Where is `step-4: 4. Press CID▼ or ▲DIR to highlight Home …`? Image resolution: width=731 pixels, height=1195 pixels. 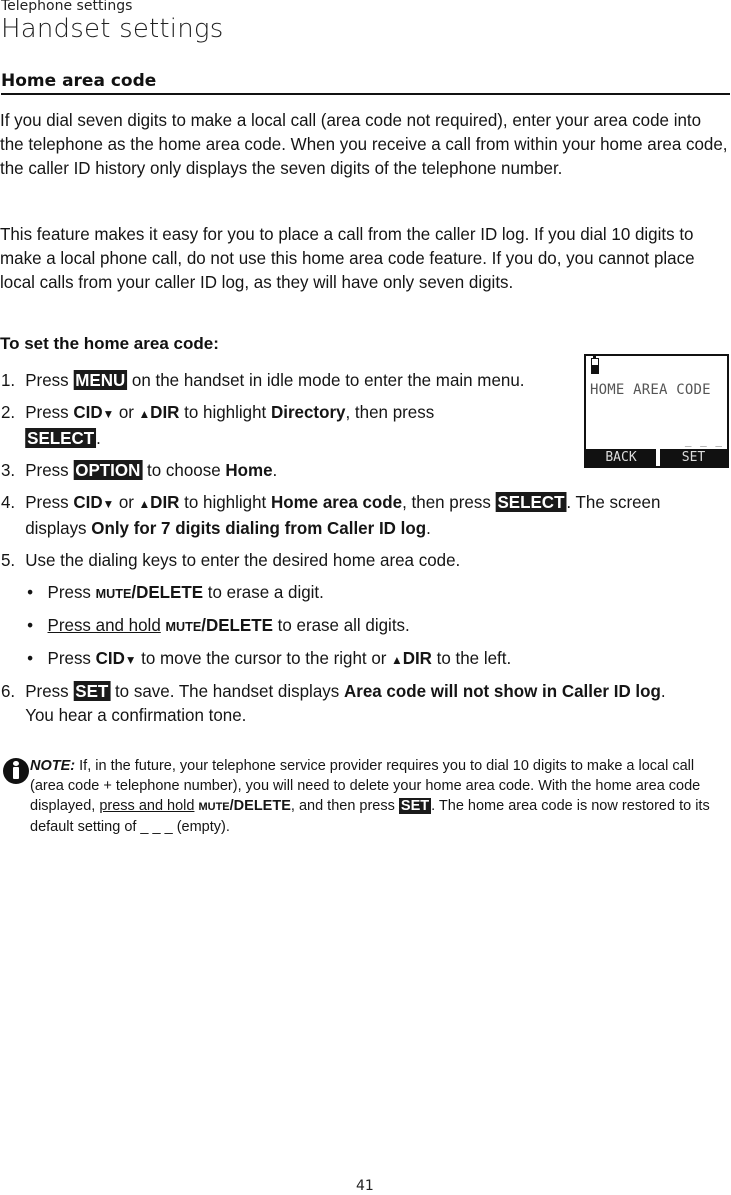 step-4: 4. Press CID▼ or ▲DIR to highlight Home … is located at coordinates (354, 515).